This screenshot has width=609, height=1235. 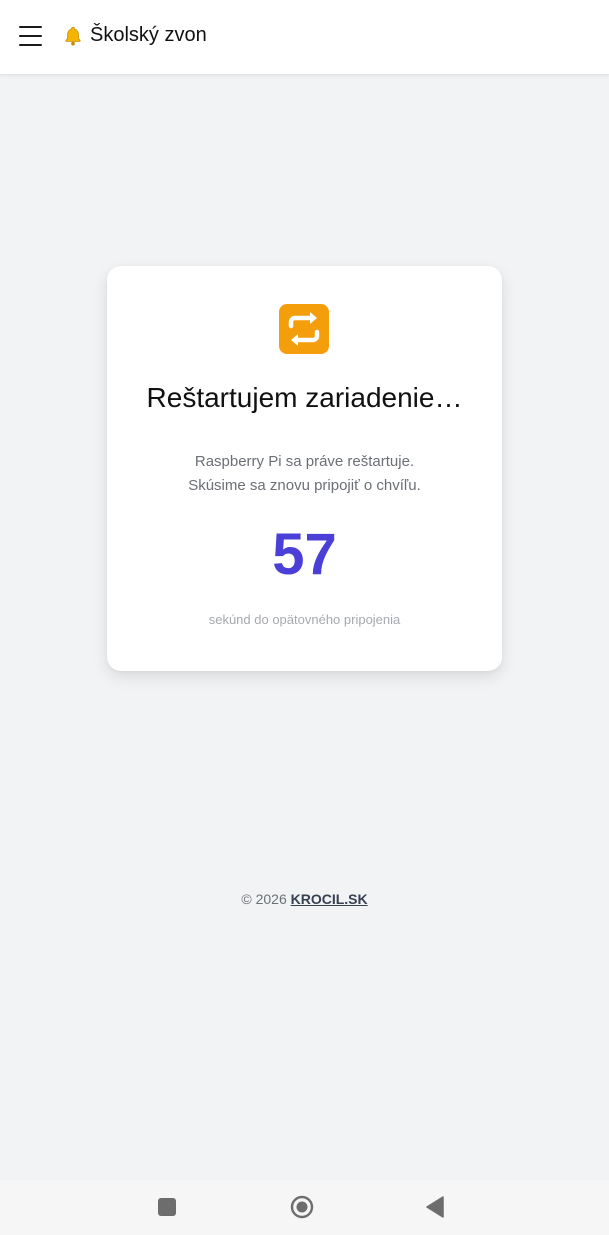 What do you see at coordinates (148, 35) in the screenshot?
I see `app-title-text: Školský zvon` at bounding box center [148, 35].